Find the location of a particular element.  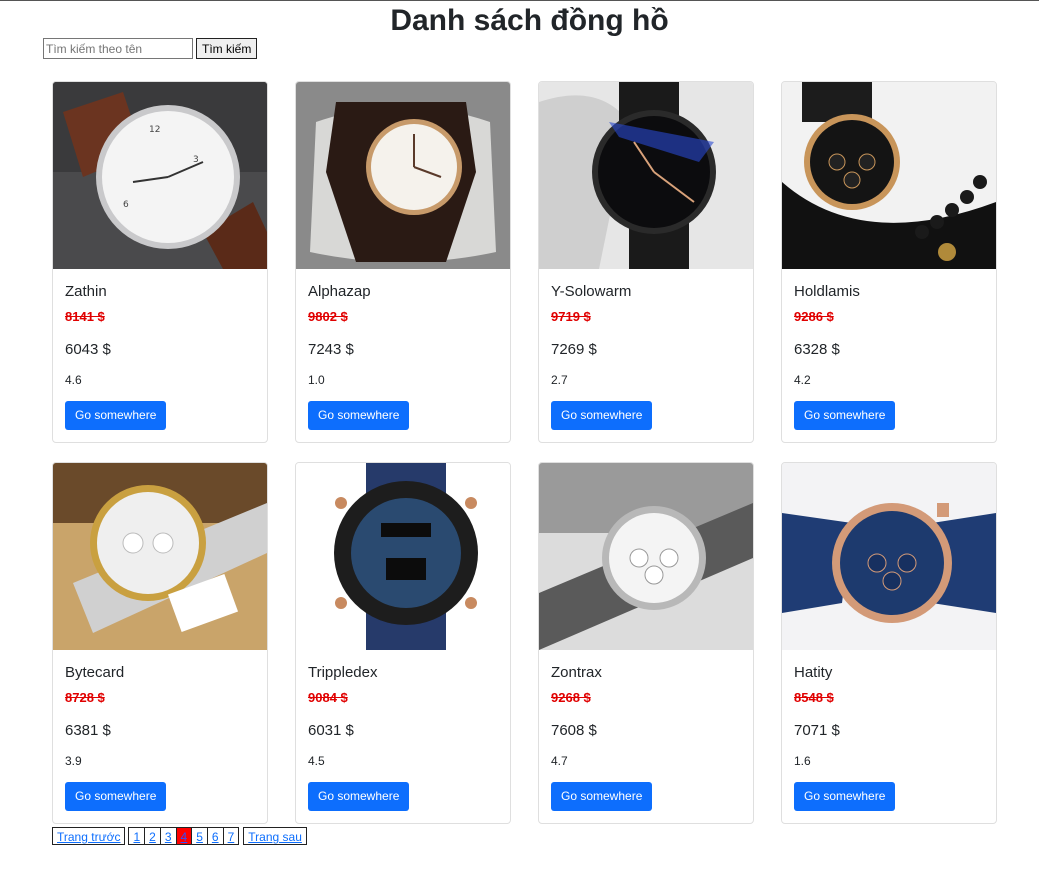

product-old-price: 8141 $ is located at coordinates (85, 316).